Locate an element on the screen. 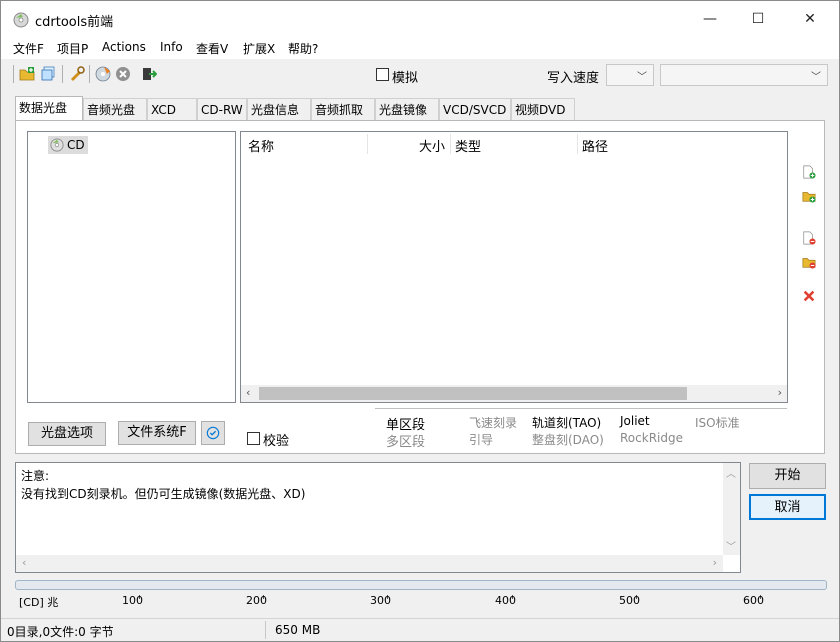 This screenshot has width=840, height=642. add-folder-icon is located at coordinates (809, 196).